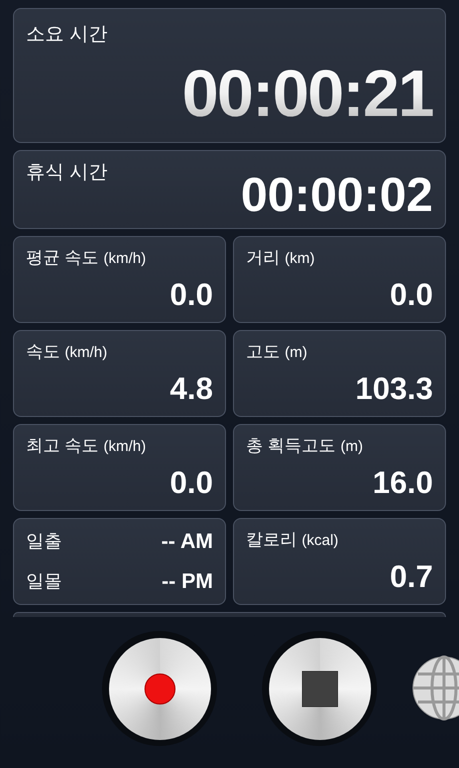 This screenshot has width=459, height=768. What do you see at coordinates (187, 542) in the screenshot?
I see `sun-time: -- AM` at bounding box center [187, 542].